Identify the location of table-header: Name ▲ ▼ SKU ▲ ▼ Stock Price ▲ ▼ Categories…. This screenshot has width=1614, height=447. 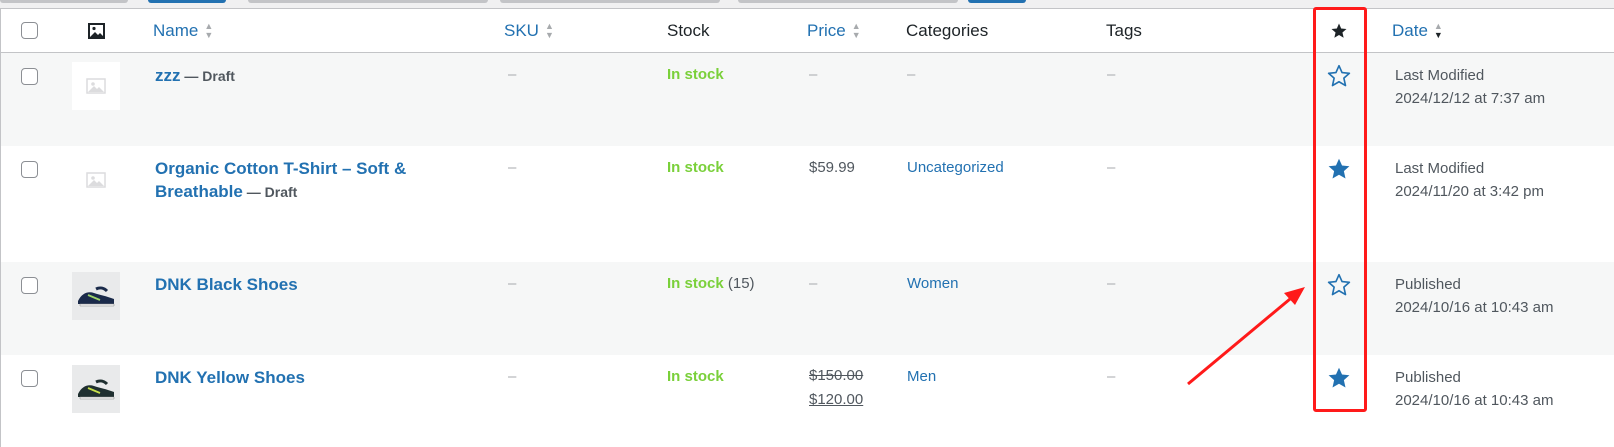
(807, 31).